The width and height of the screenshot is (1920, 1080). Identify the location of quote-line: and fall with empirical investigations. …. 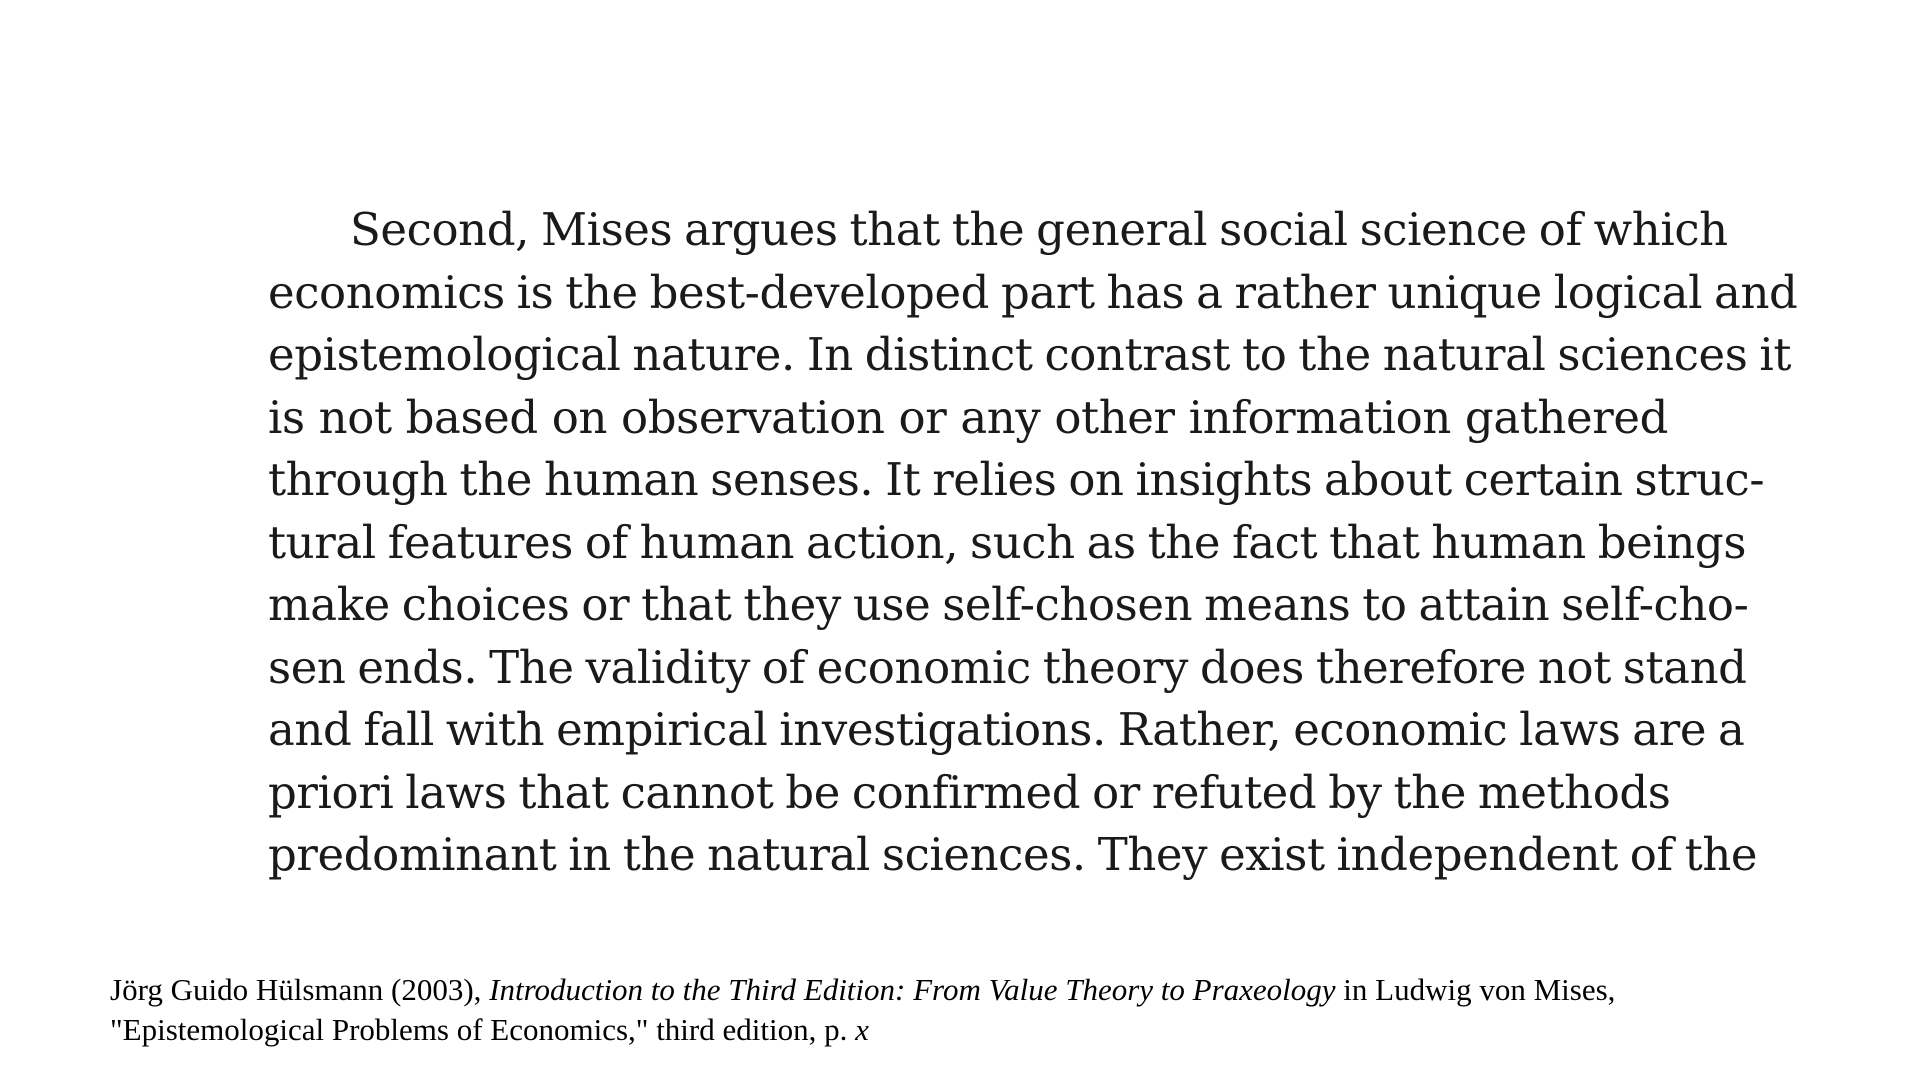
(1006, 729).